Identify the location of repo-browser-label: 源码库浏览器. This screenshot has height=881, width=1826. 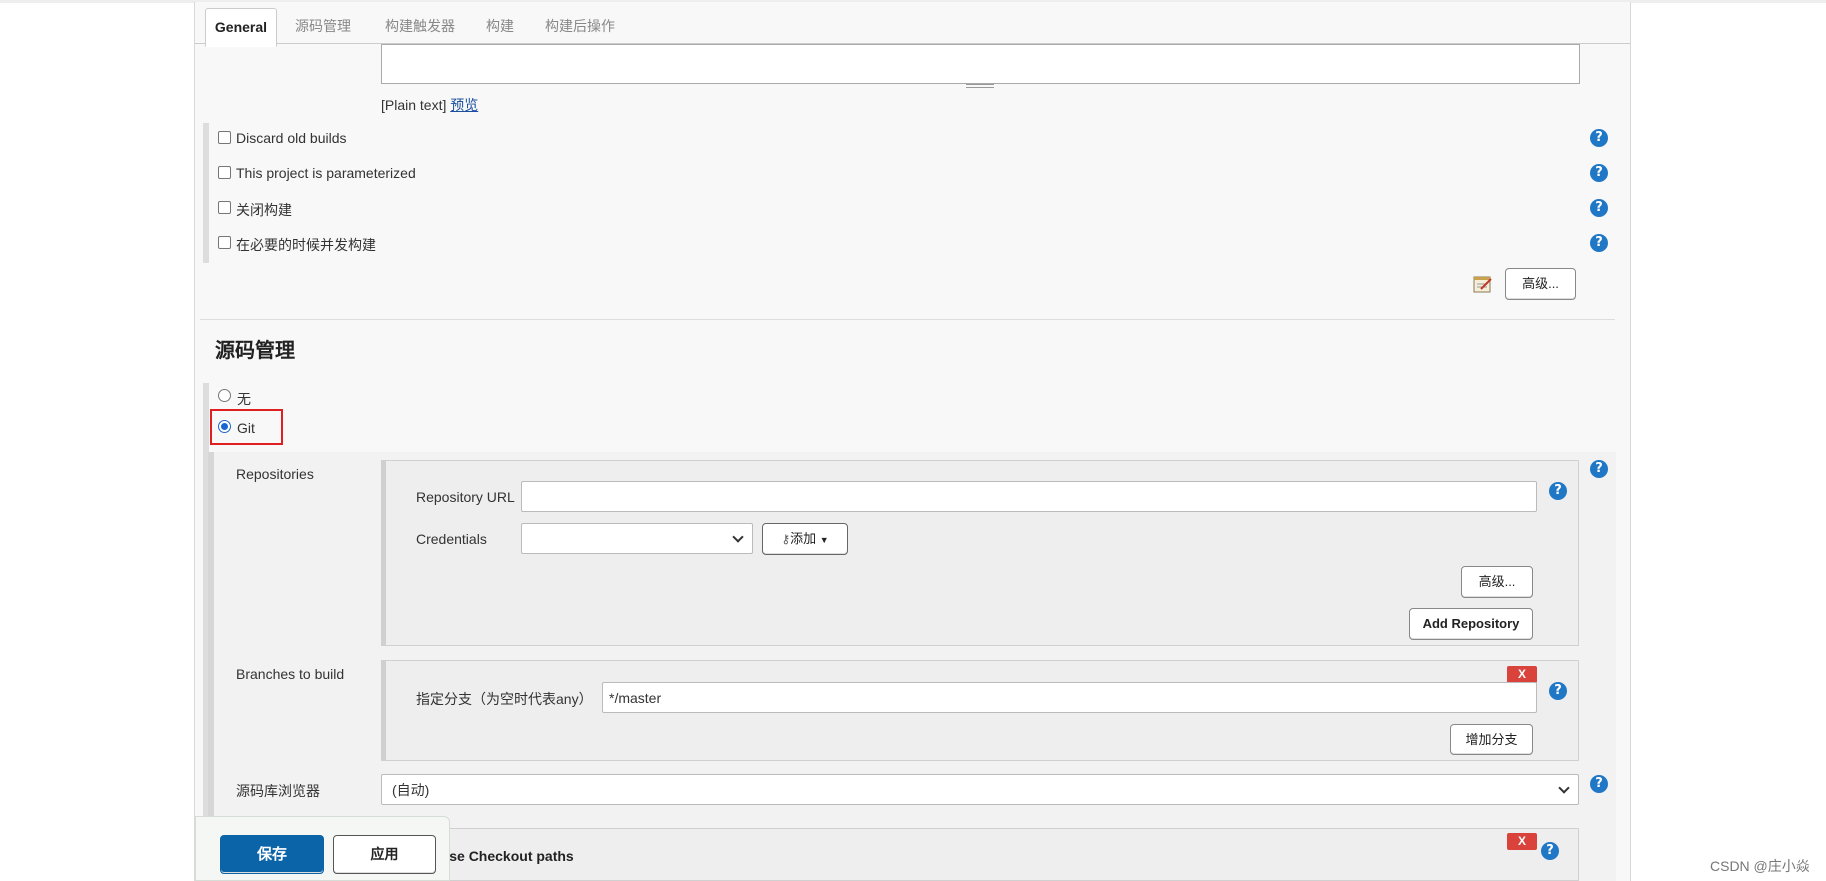
(278, 791).